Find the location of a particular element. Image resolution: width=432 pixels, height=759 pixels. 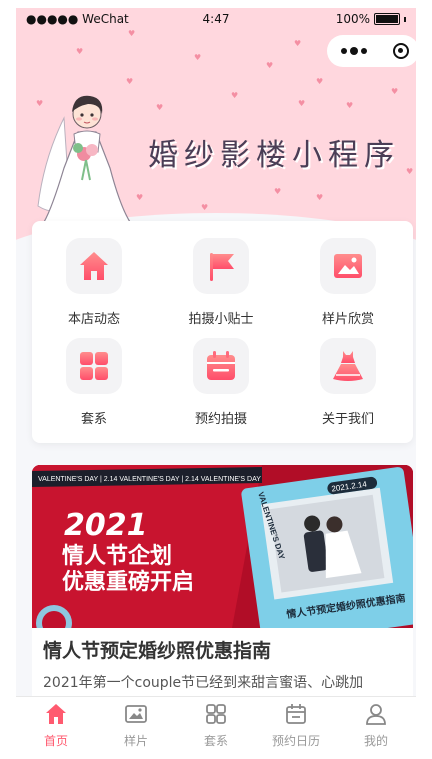

tab-home: 首页 is located at coordinates (56, 722).